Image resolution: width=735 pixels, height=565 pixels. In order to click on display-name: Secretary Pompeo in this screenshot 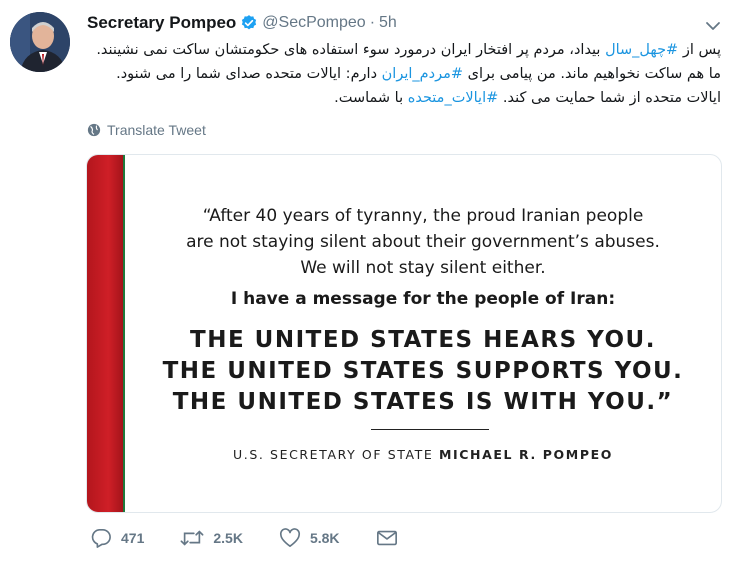, I will do `click(161, 23)`.